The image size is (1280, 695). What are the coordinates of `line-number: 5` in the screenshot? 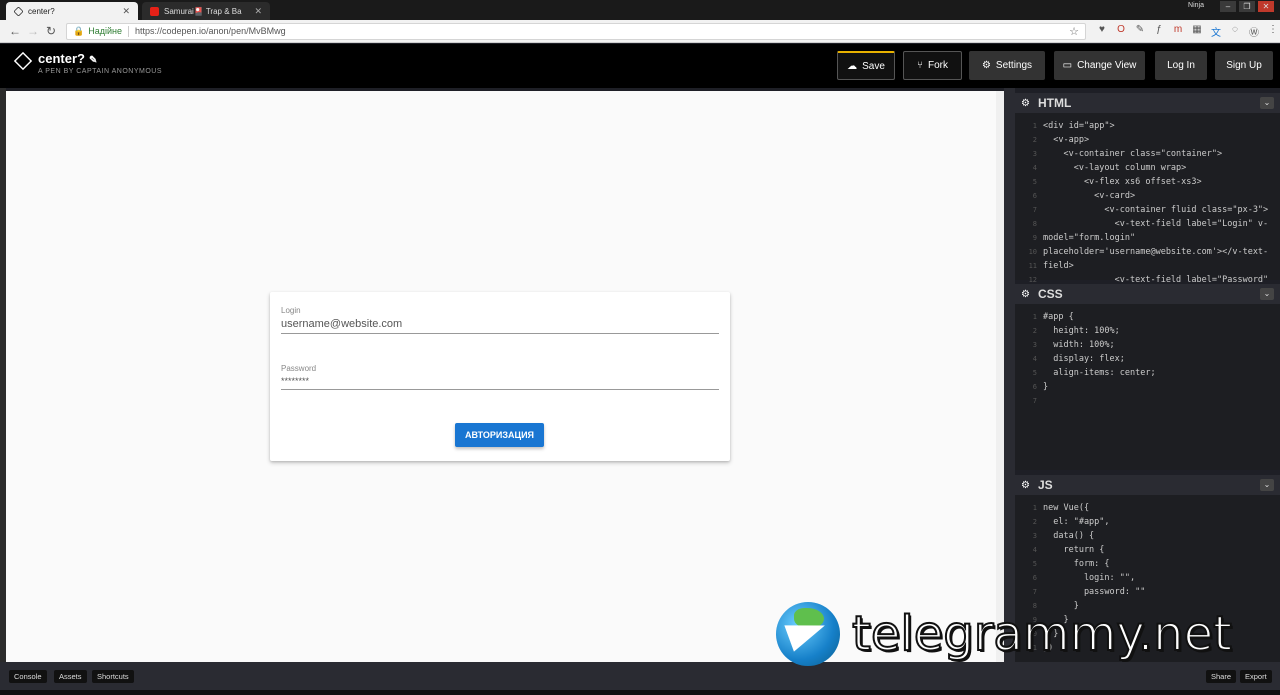 It's located at (1034, 182).